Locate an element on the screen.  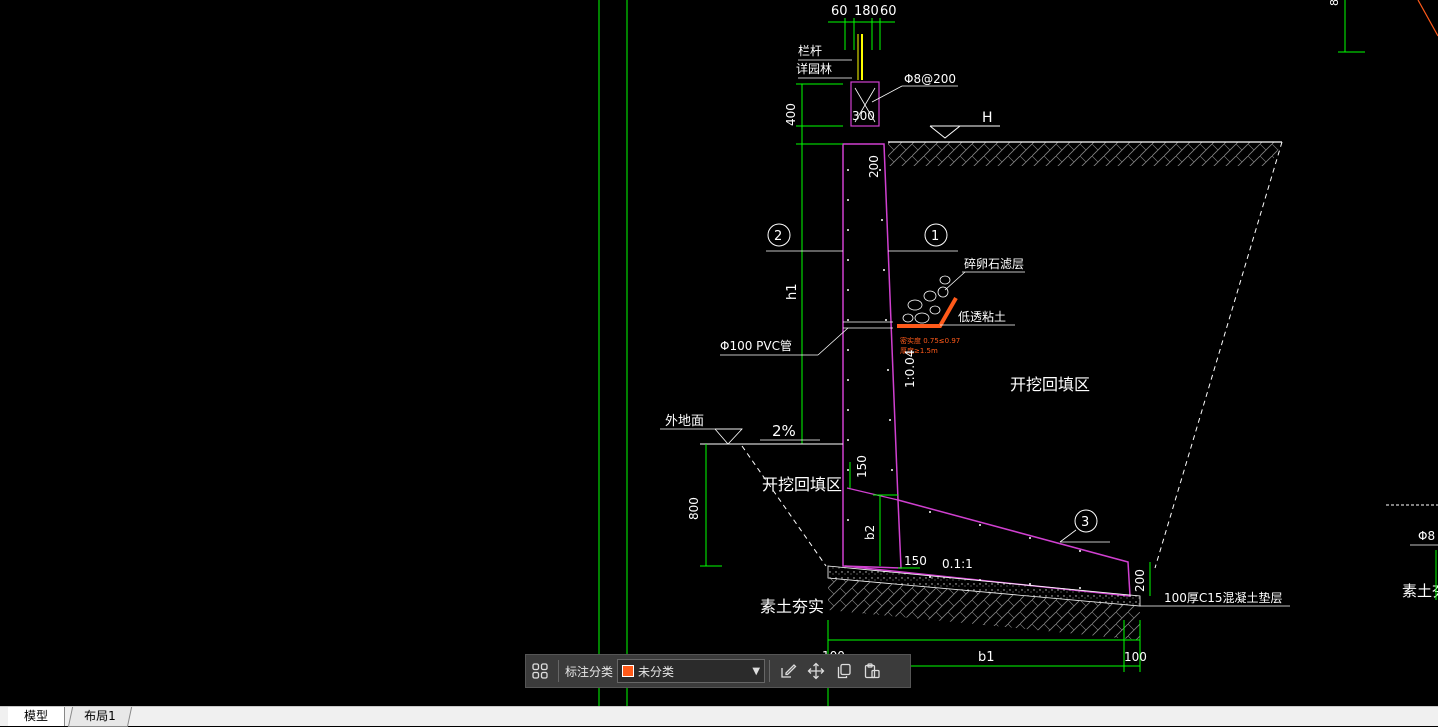
annotation-toolbar: 标注分类 未分类 ▼ is located at coordinates (718, 671).